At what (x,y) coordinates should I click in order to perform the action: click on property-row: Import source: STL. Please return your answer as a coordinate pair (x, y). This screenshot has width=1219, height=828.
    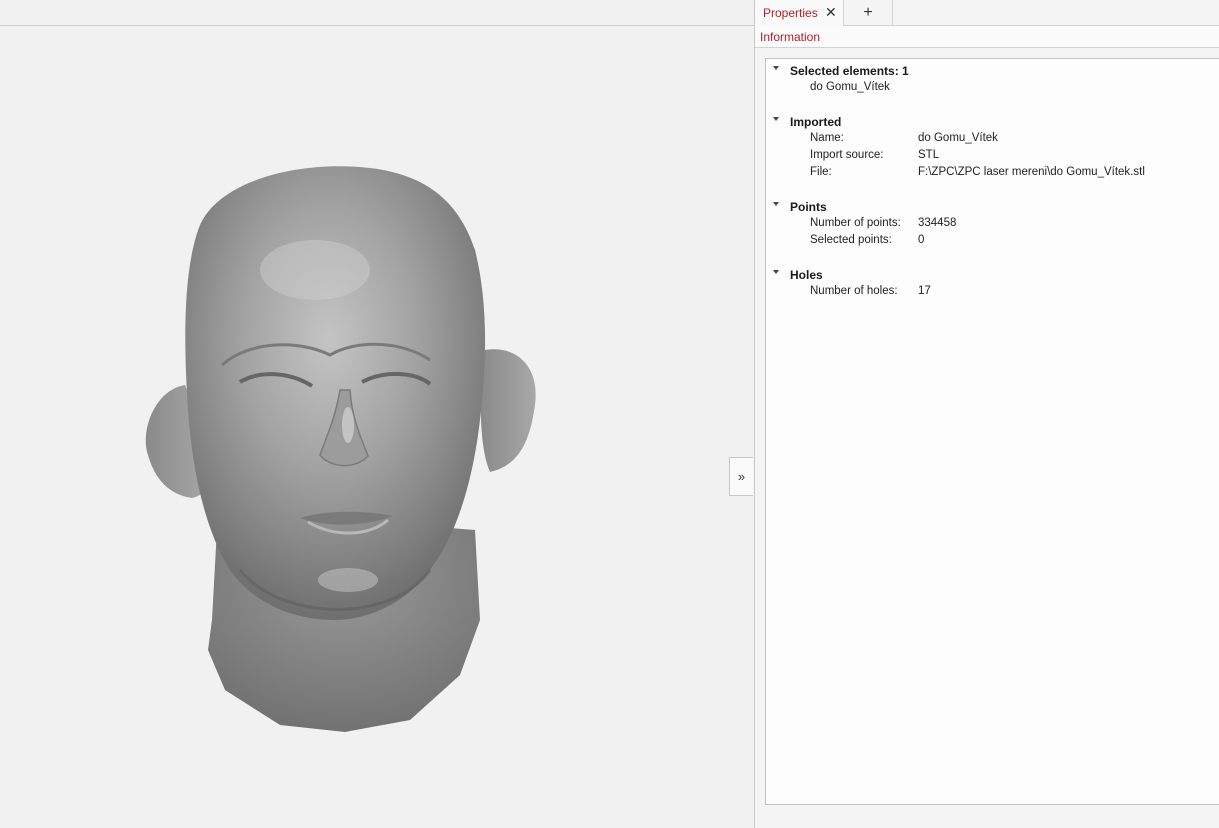
    Looking at the image, I should click on (992, 155).